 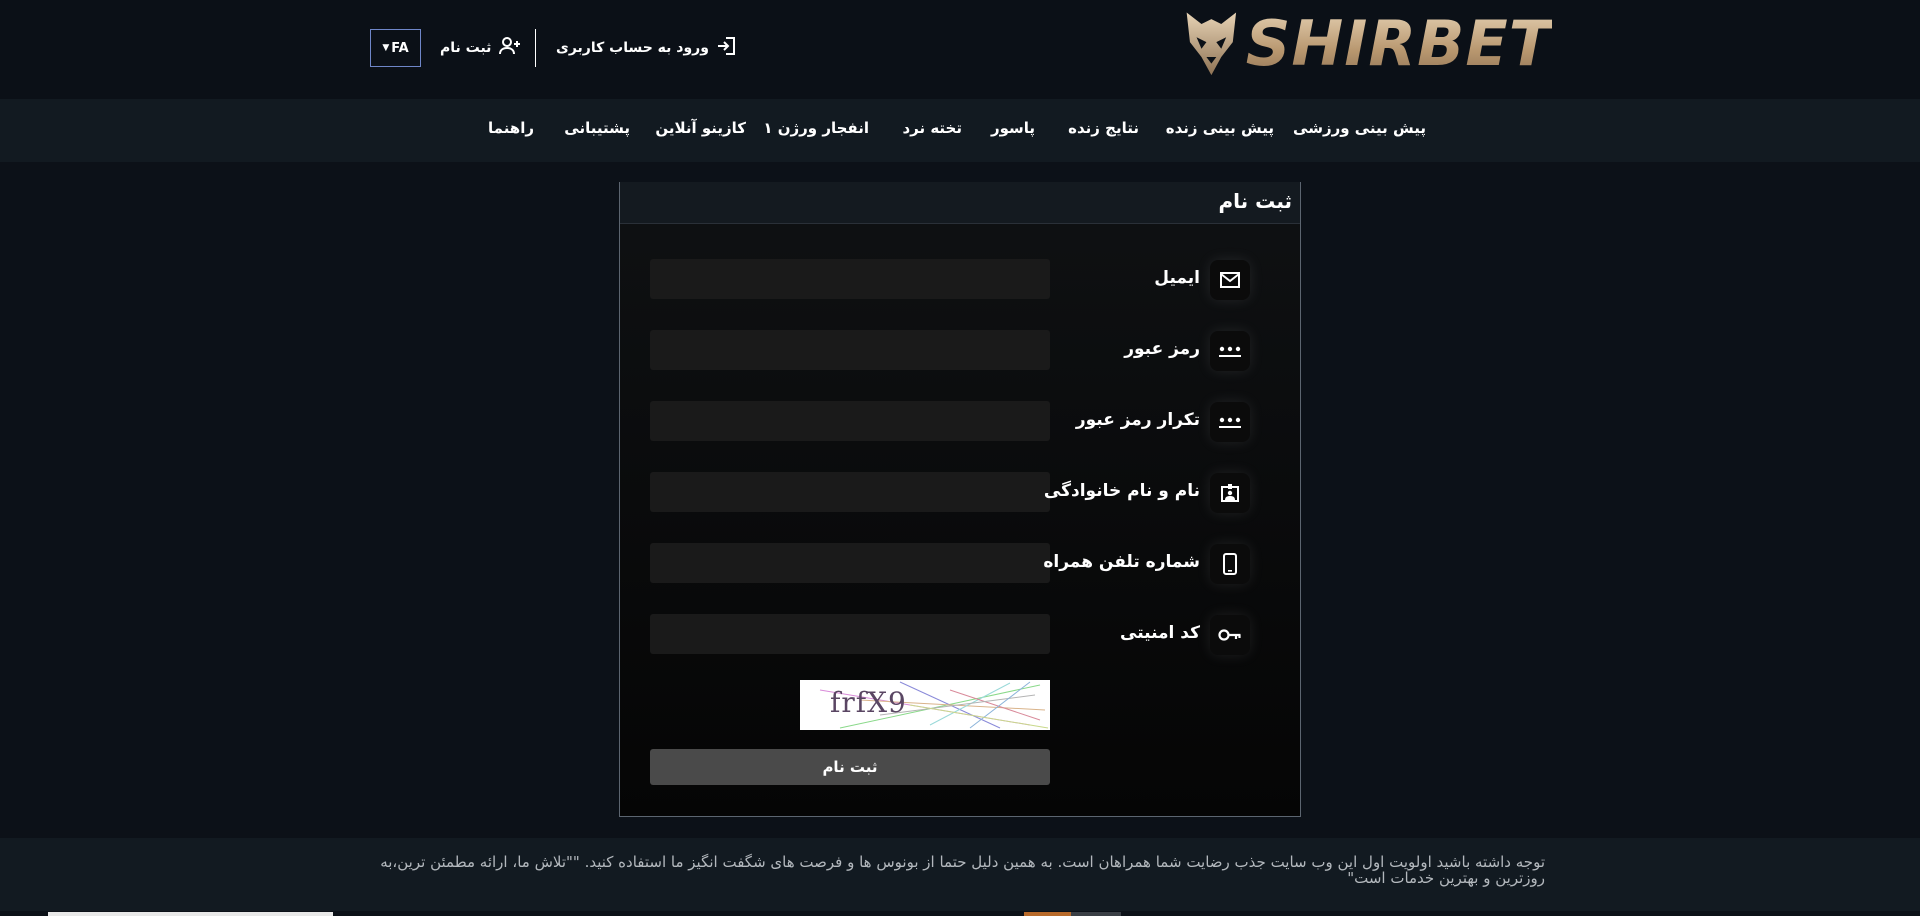 I want to click on nav-item-help: راهنما, so click(x=511, y=128).